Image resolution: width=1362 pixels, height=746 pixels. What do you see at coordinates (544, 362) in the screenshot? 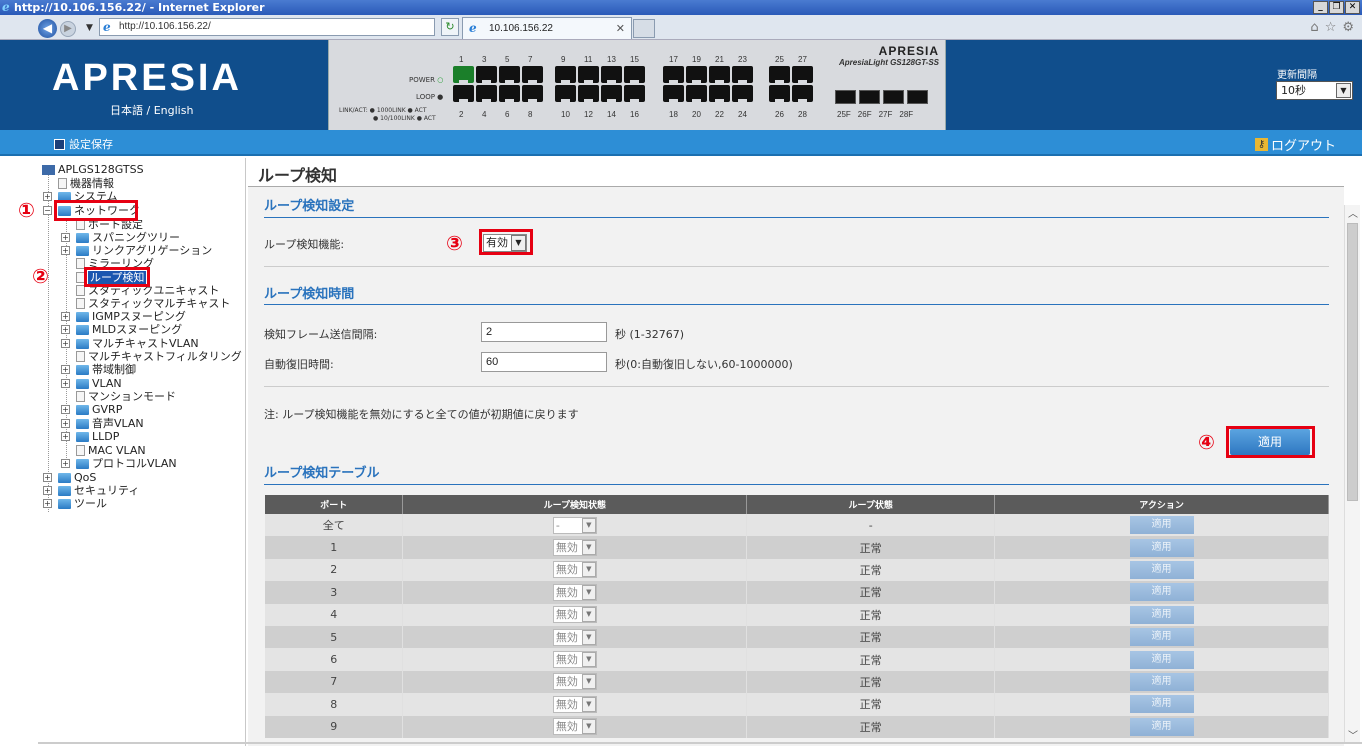
I see `recovery-time-input: 60` at bounding box center [544, 362].